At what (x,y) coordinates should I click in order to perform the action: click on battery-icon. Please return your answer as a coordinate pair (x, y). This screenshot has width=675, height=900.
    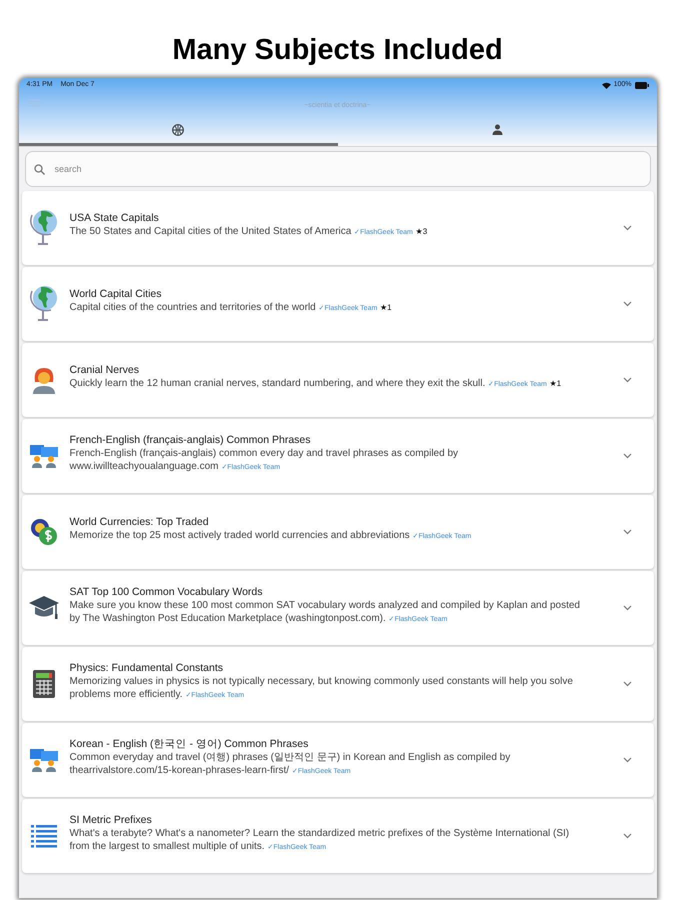
    Looking at the image, I should click on (641, 85).